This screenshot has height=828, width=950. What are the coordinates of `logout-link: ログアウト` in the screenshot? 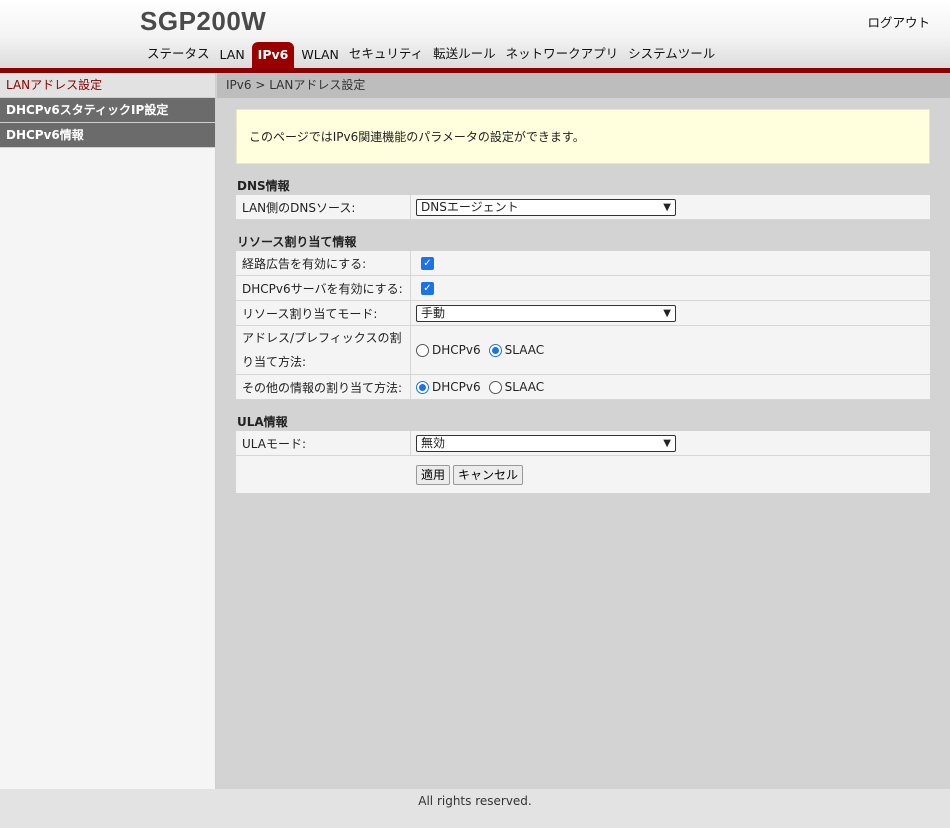 It's located at (898, 21).